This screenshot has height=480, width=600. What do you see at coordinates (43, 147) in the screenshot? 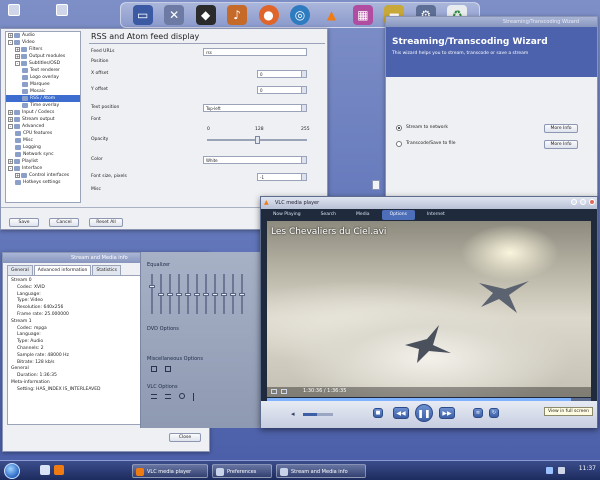
I see `tree-item: Logging` at bounding box center [43, 147].